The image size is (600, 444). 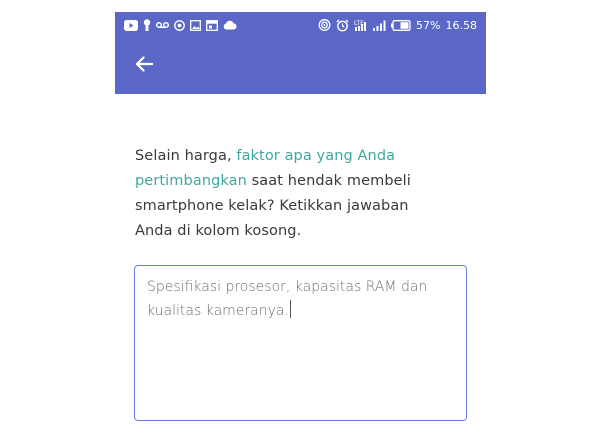 I want to click on youtube-icon, so click(x=131, y=25).